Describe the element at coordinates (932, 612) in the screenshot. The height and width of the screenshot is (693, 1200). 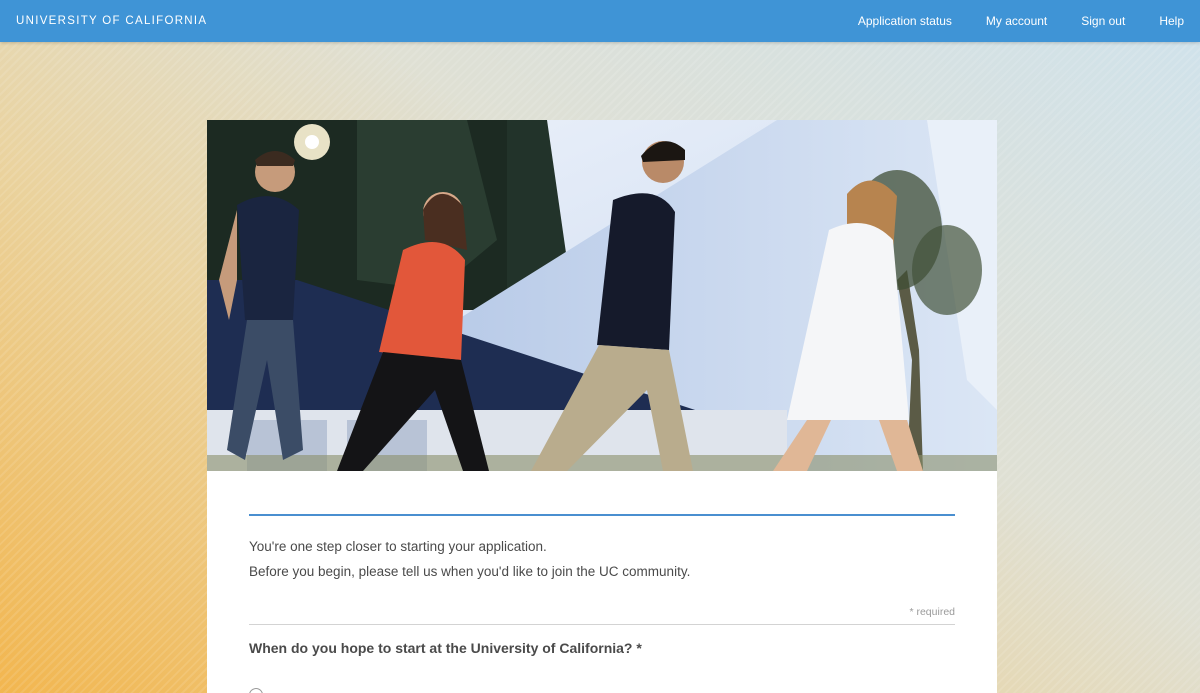
I see `required-note: * required` at that location.